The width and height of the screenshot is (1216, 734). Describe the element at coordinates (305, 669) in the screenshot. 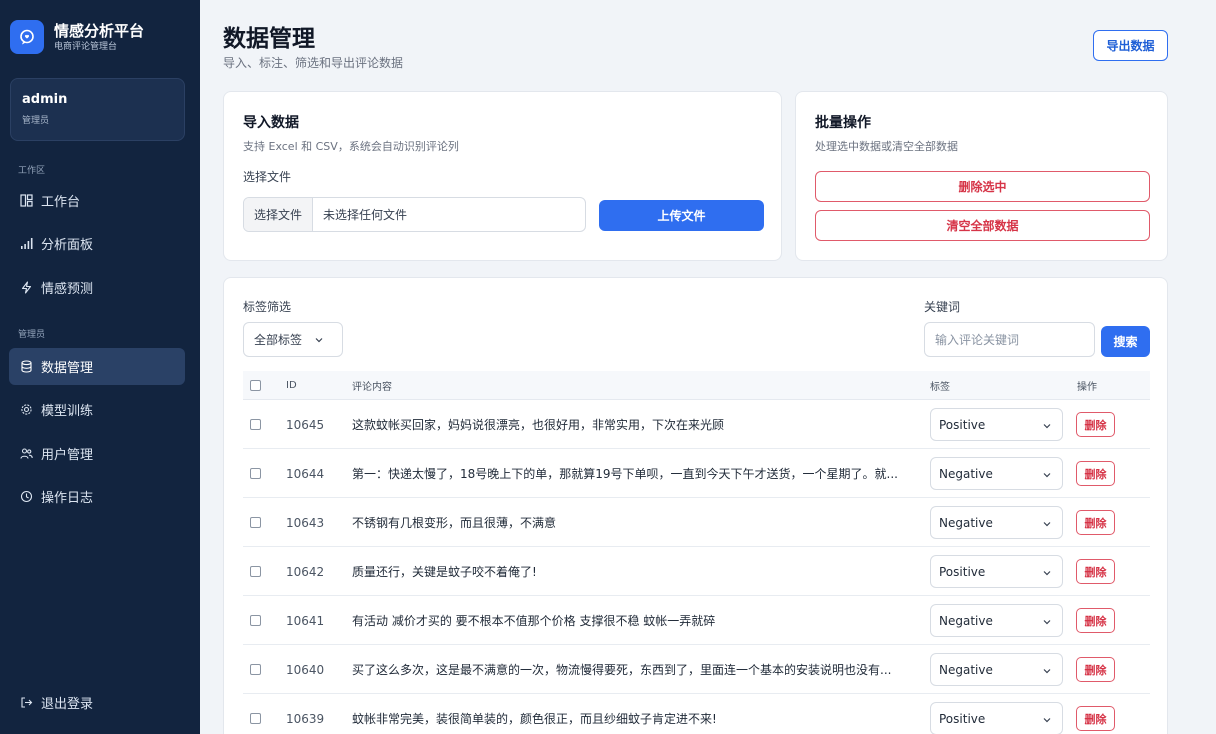

I see `row-id: 10640` at that location.